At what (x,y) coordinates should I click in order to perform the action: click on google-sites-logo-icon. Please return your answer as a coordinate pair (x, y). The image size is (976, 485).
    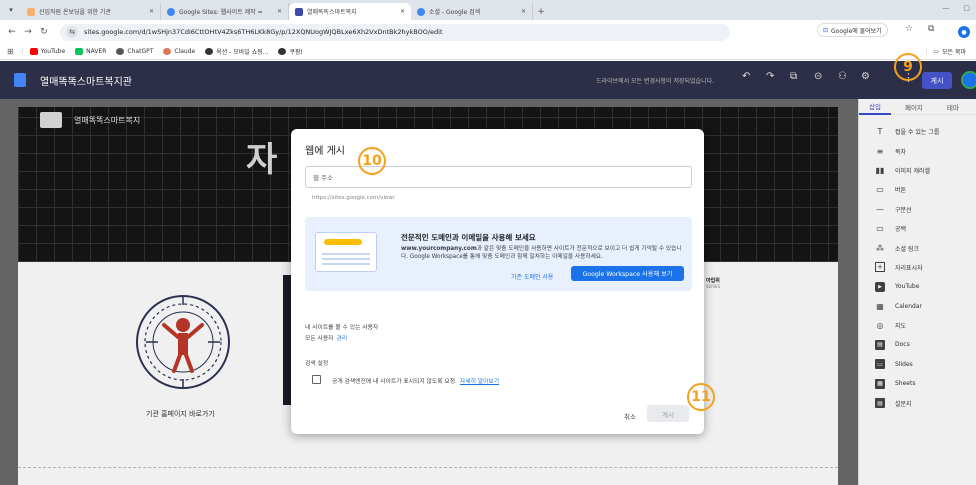
    Looking at the image, I should click on (20, 80).